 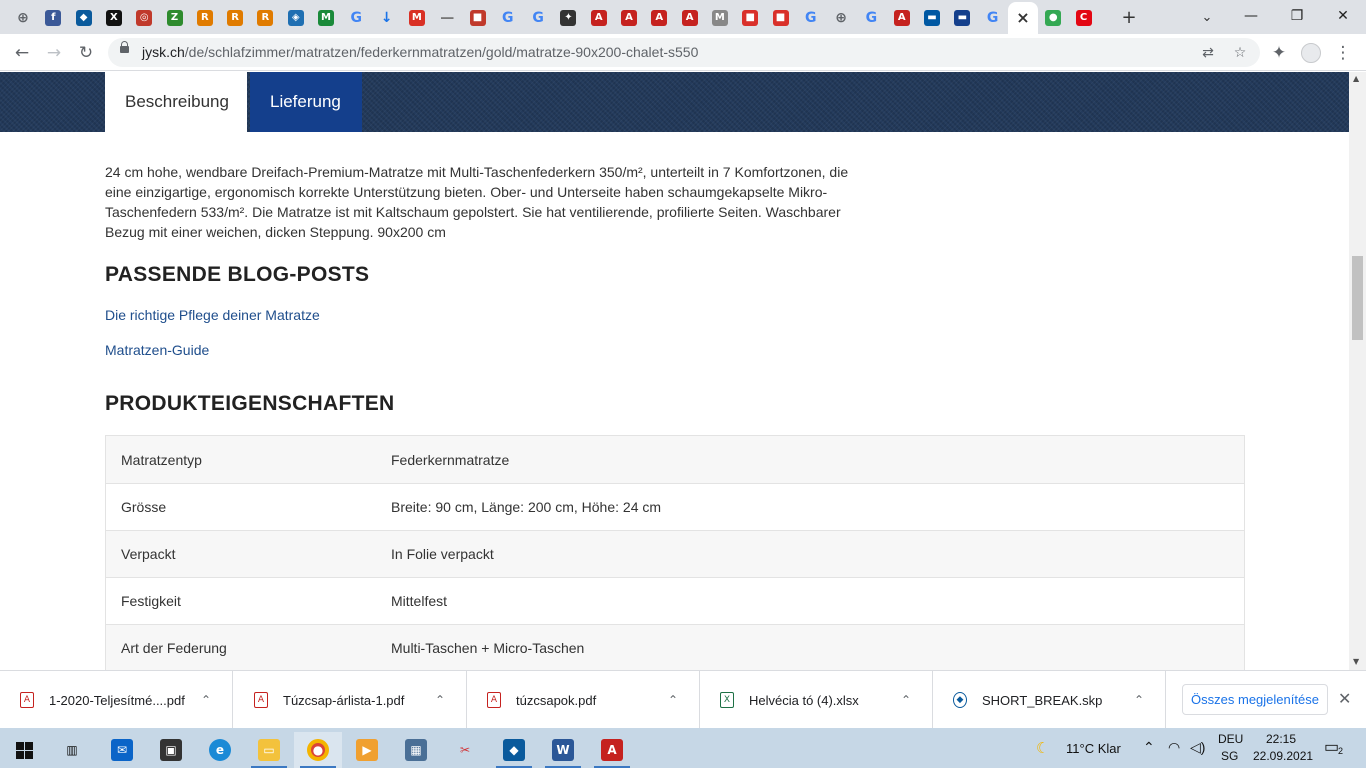 What do you see at coordinates (387, 18) in the screenshot?
I see `browser-tab: ↓` at bounding box center [387, 18].